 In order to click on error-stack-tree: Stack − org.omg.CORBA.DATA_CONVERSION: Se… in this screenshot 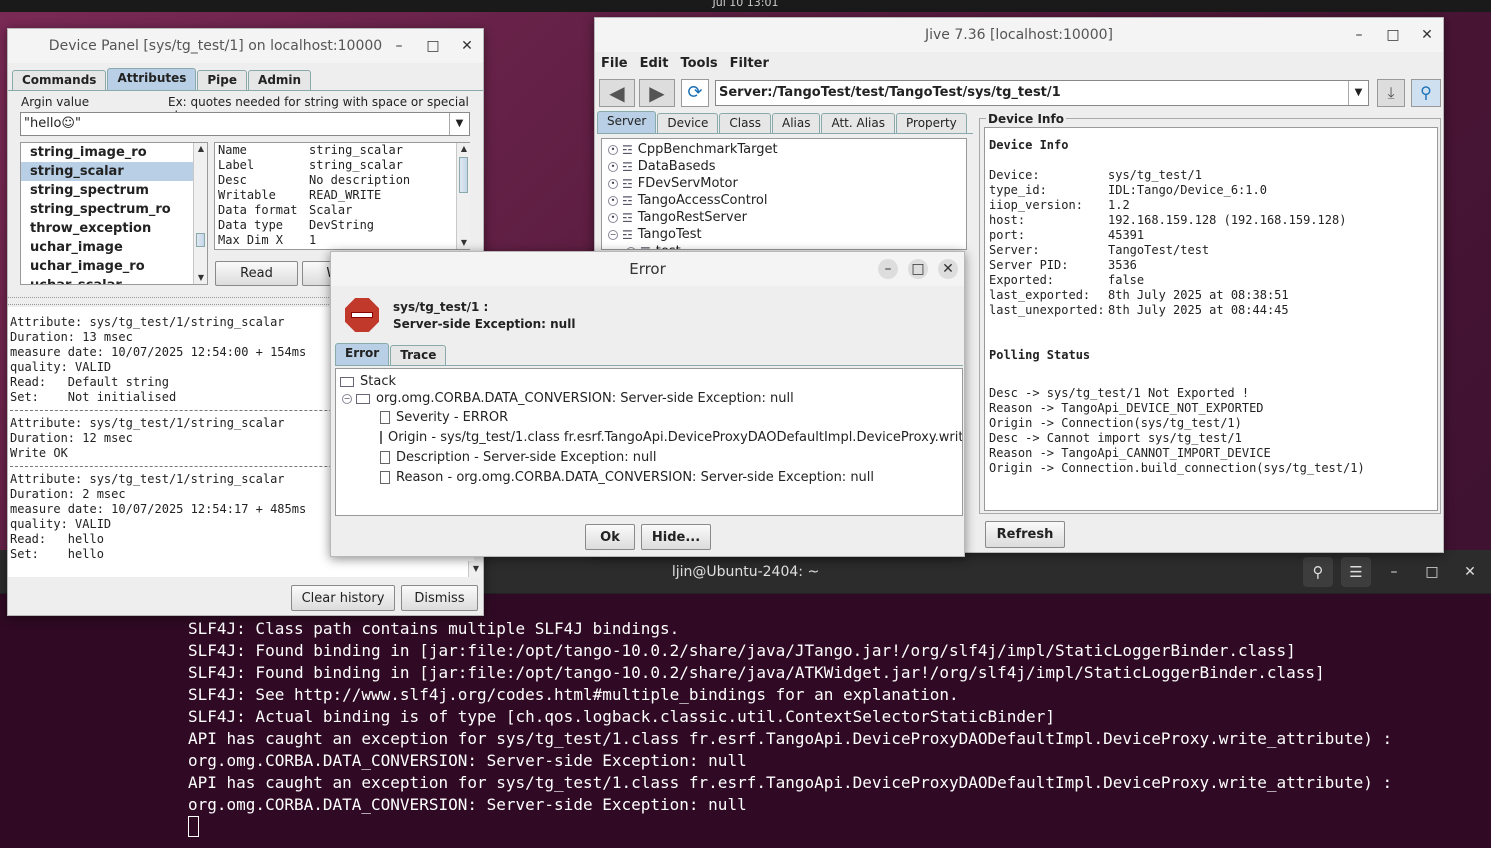, I will do `click(649, 442)`.